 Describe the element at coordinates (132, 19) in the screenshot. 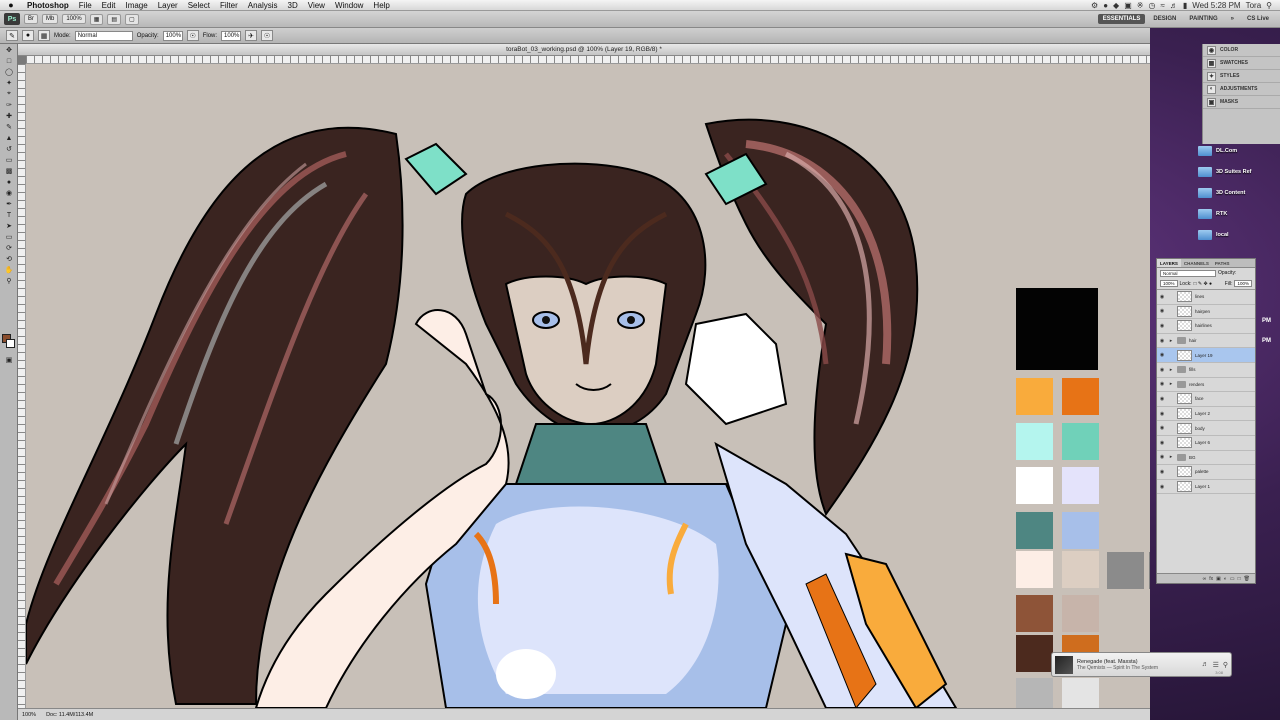

I see `screen-mode-button: ▢` at that location.